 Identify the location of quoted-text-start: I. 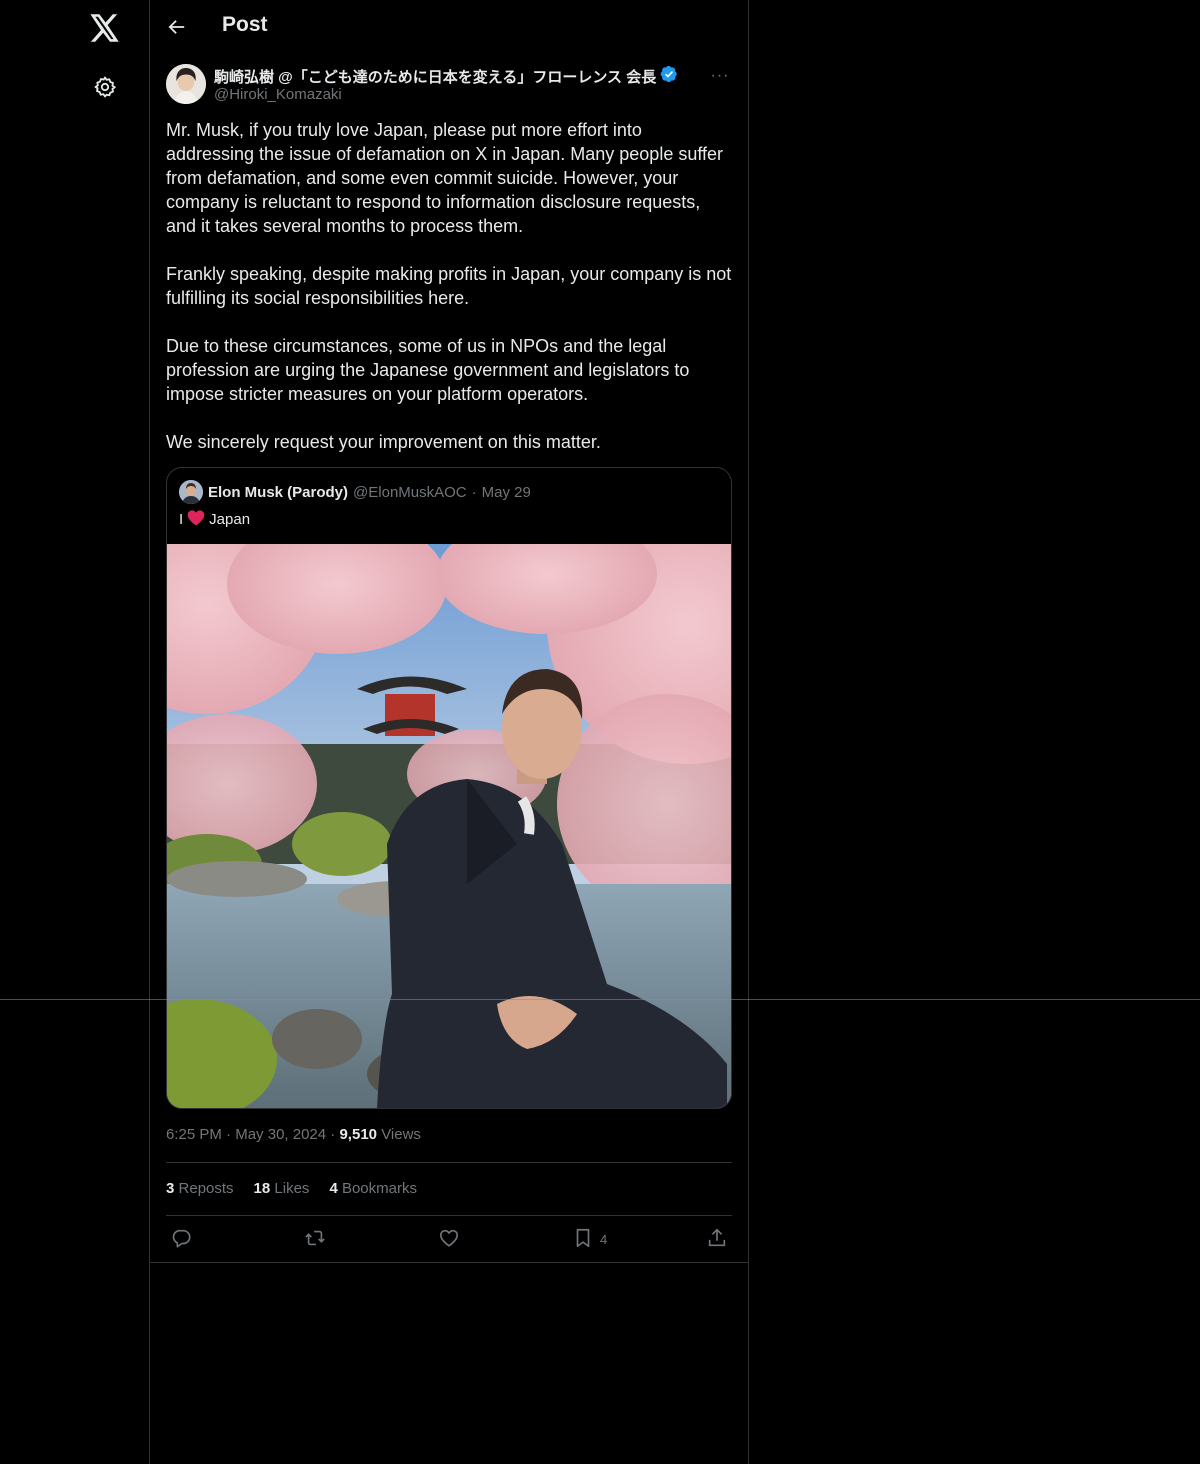
(181, 519).